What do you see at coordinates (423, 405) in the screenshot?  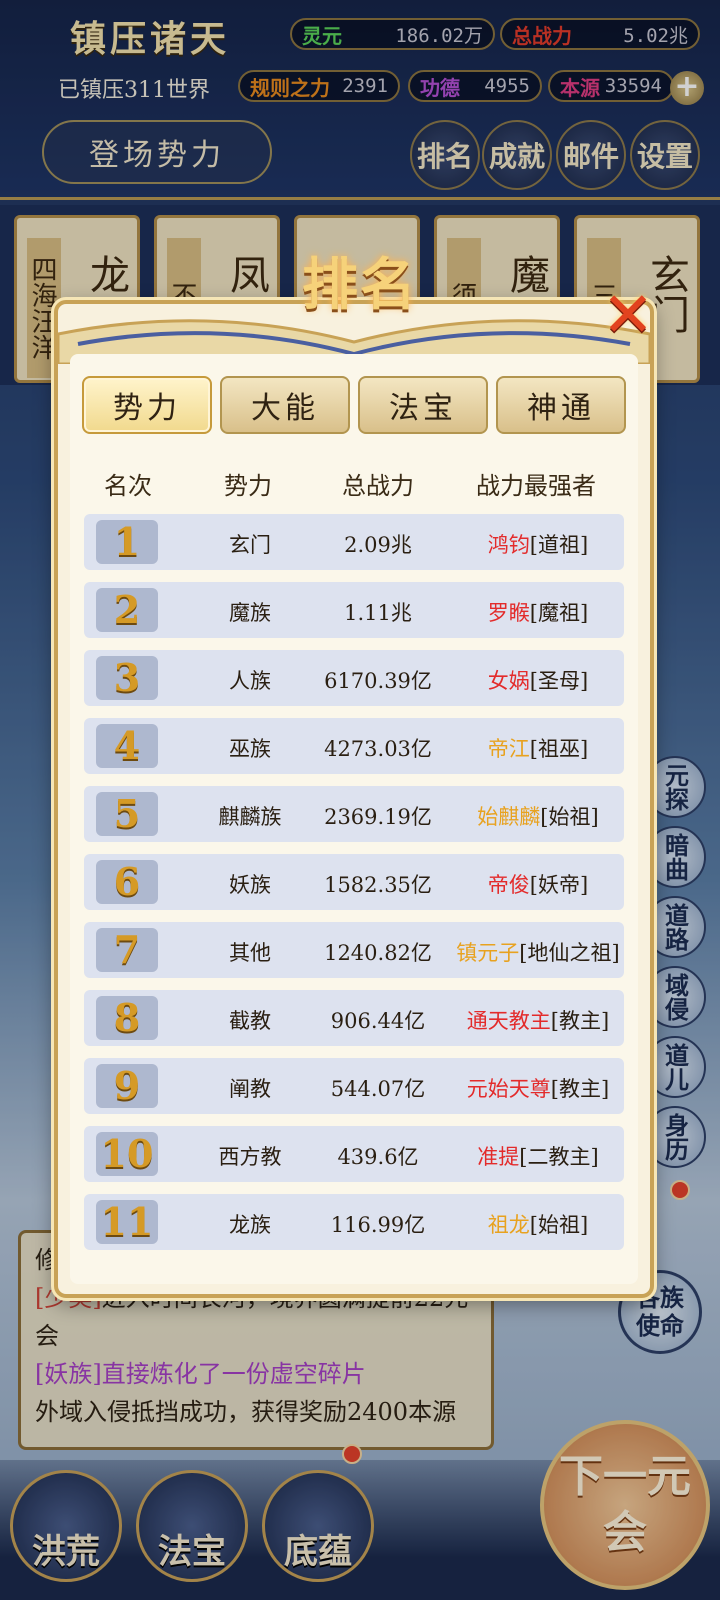 I see `tab-treasure: 法宝` at bounding box center [423, 405].